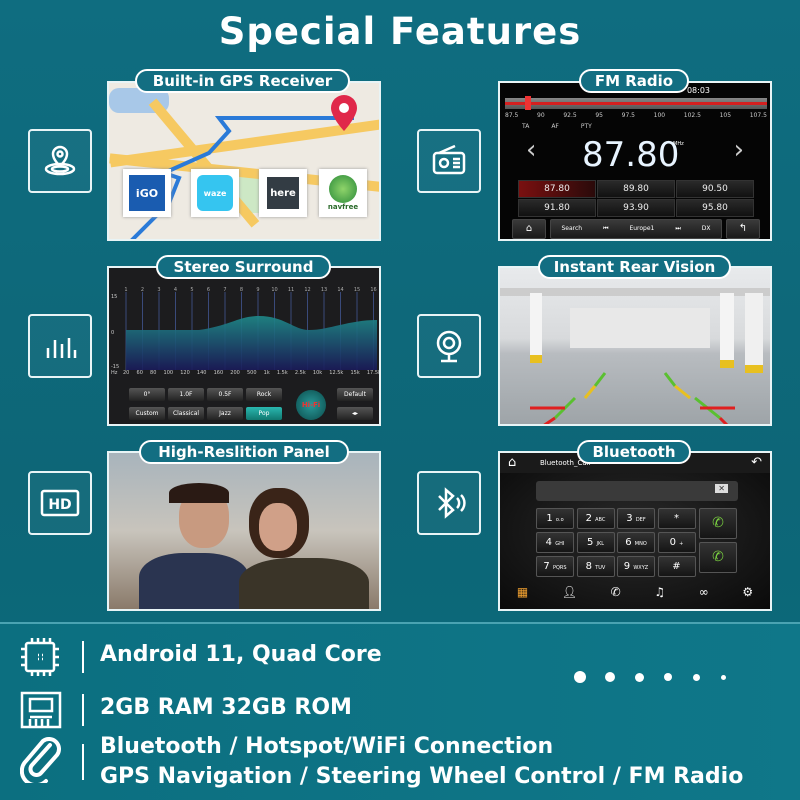  I want to click on key-digit: 2, so click(588, 518).